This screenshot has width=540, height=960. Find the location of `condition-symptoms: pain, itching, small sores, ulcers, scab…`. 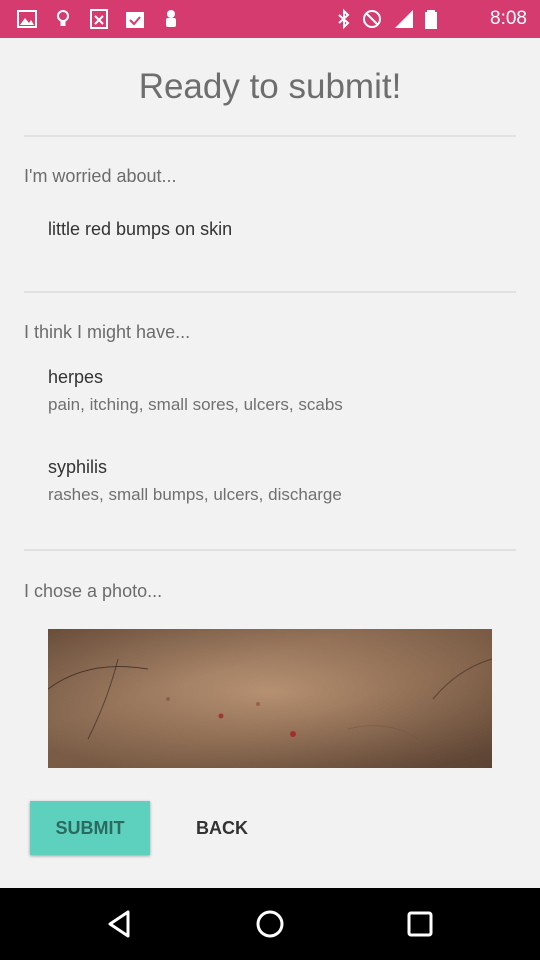

condition-symptoms: pain, itching, small sores, ulcers, scab… is located at coordinates (195, 404).